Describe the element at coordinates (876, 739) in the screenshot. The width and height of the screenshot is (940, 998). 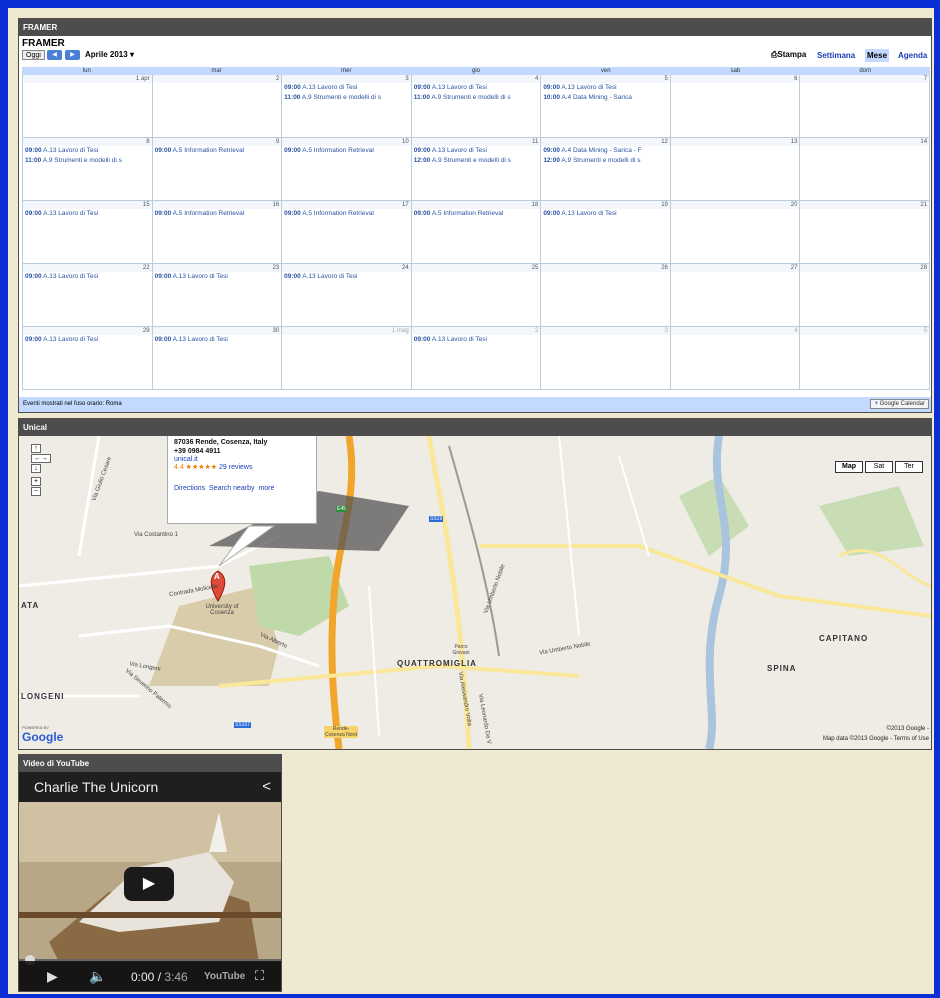
I see `map-copyright-terms: Map data ©2013 Google - Terms of Use` at that location.